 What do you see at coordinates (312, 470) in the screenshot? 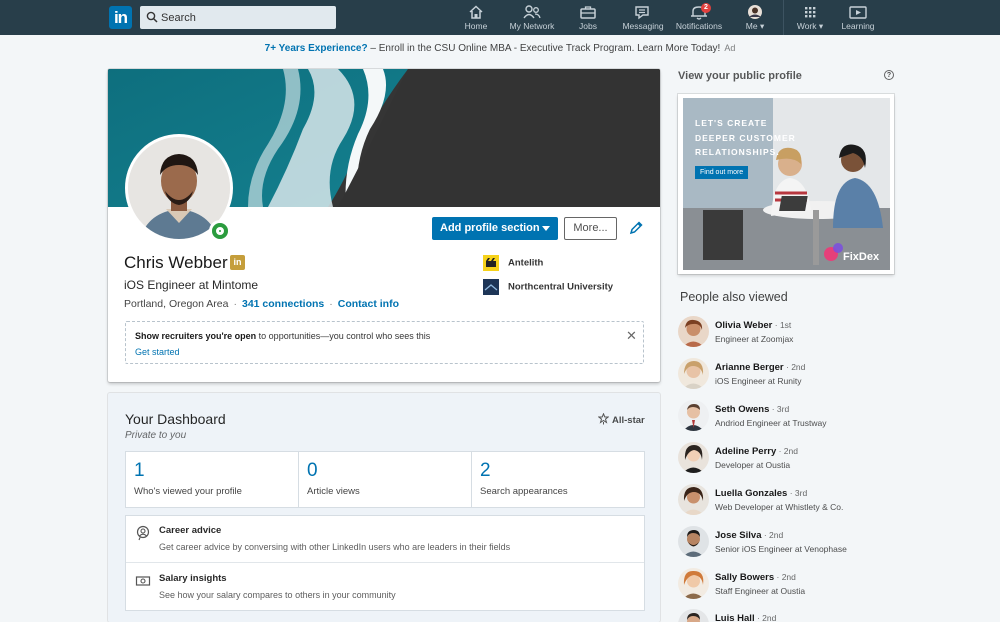
I see `stat-value: 0` at bounding box center [312, 470].